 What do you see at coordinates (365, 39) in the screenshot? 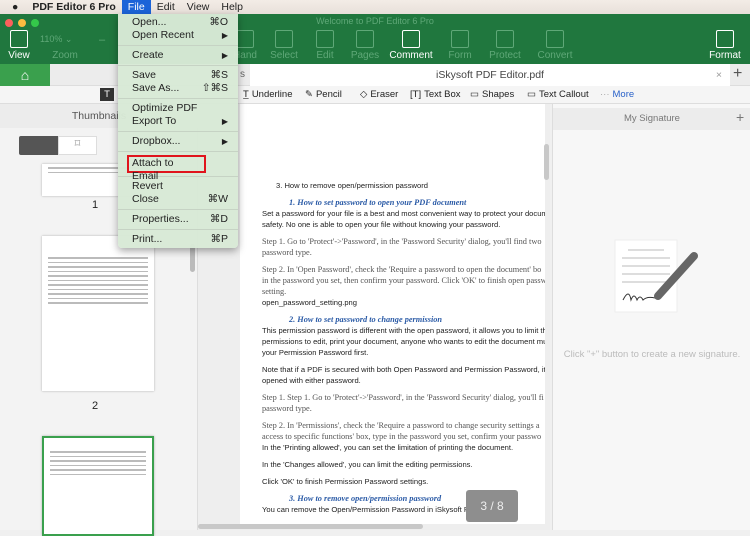
I see `pages-icon` at bounding box center [365, 39].